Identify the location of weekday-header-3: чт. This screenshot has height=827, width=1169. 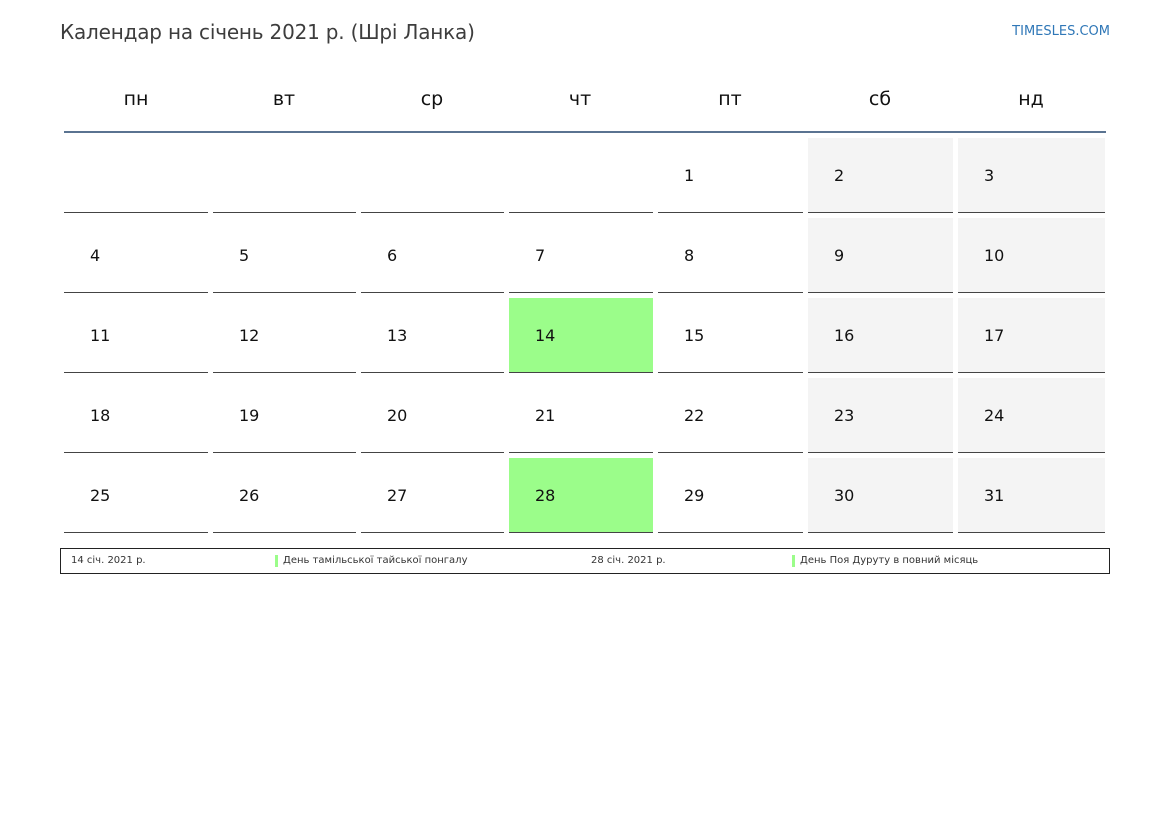
(580, 99).